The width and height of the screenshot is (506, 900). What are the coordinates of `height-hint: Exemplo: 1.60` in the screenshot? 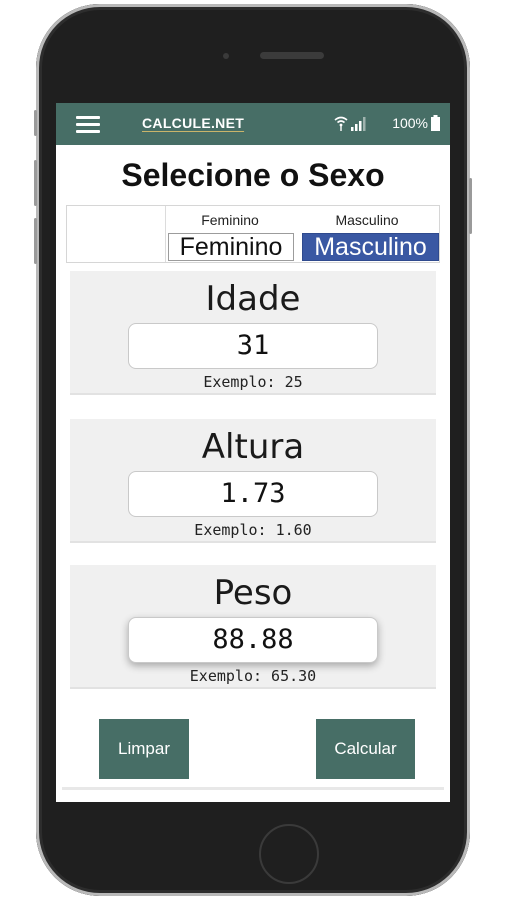 It's located at (253, 530).